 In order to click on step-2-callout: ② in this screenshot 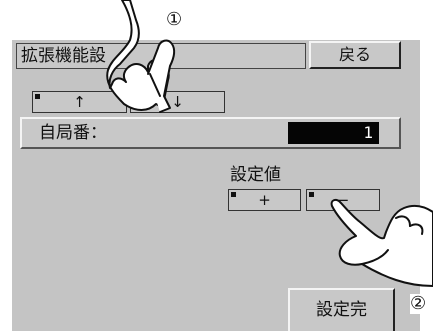, I will do `click(418, 303)`.